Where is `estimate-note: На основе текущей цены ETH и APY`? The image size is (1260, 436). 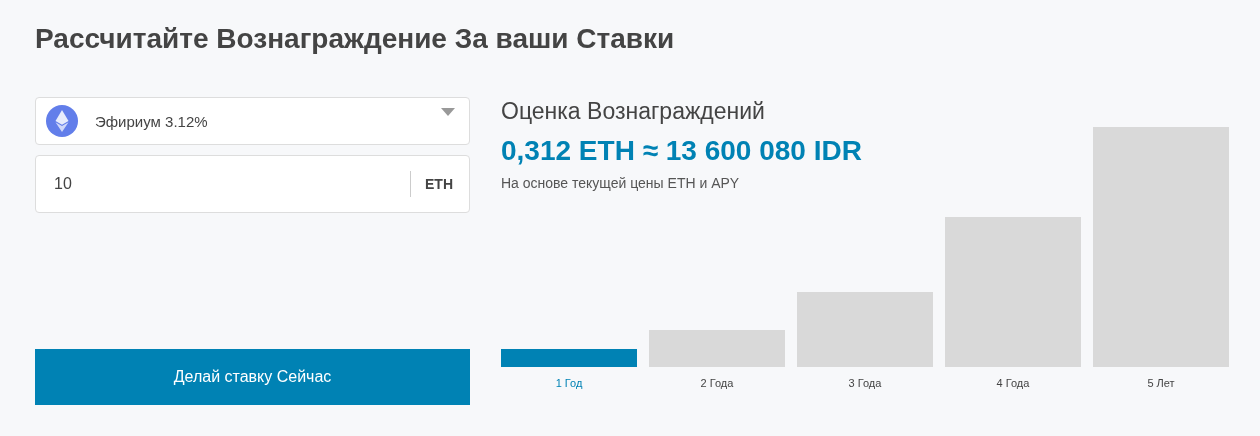 estimate-note: На основе текущей цены ETH и APY is located at coordinates (621, 183).